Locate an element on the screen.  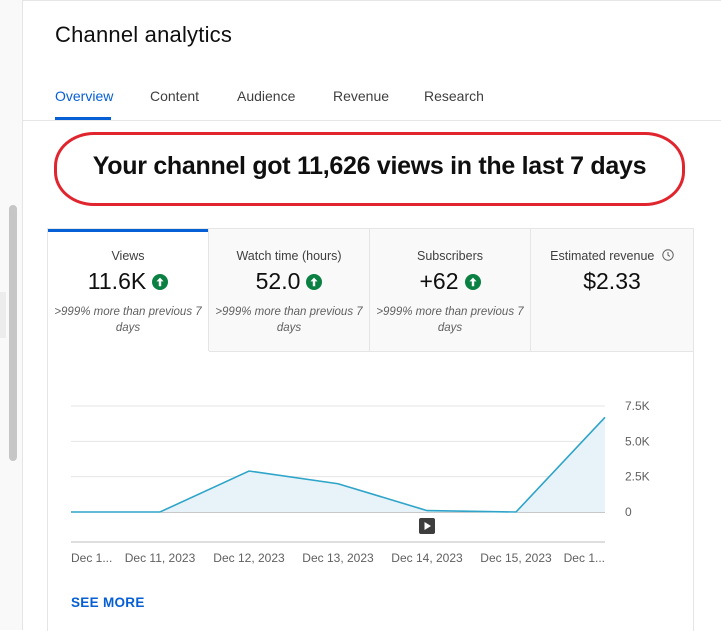
chart-area is located at coordinates (338, 464).